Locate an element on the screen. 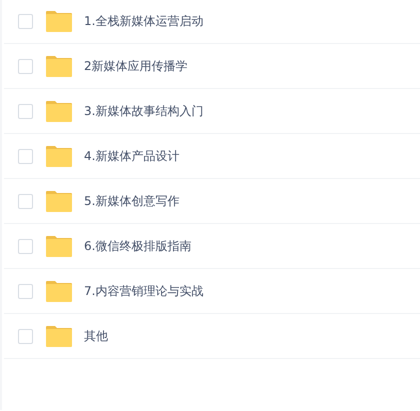  folder-name: 5.新媒体创意写作 is located at coordinates (132, 201).